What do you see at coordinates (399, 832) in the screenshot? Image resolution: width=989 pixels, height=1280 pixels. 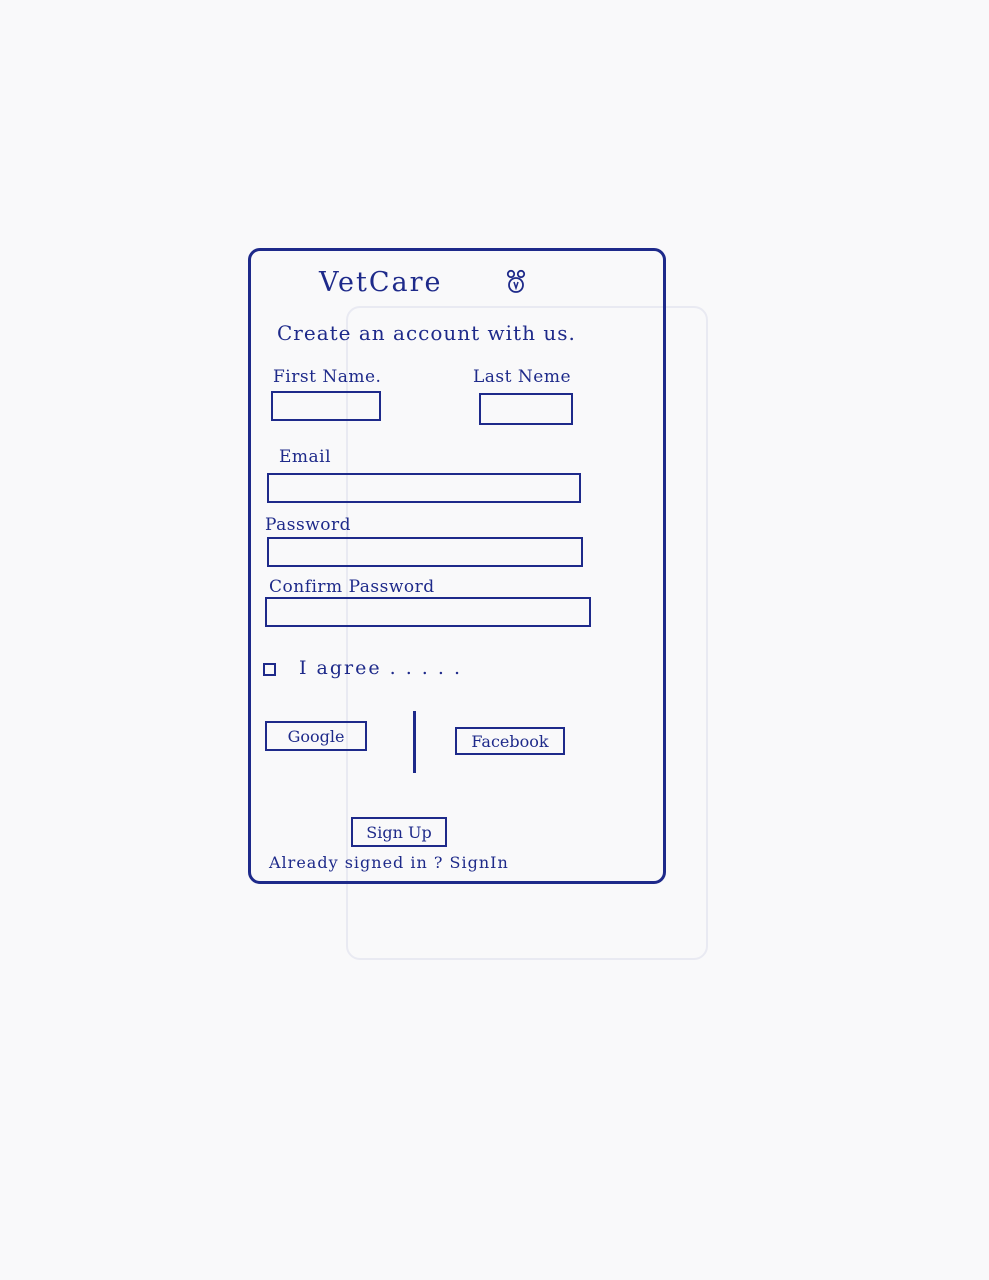 I see `signup-button: Sign Up` at bounding box center [399, 832].